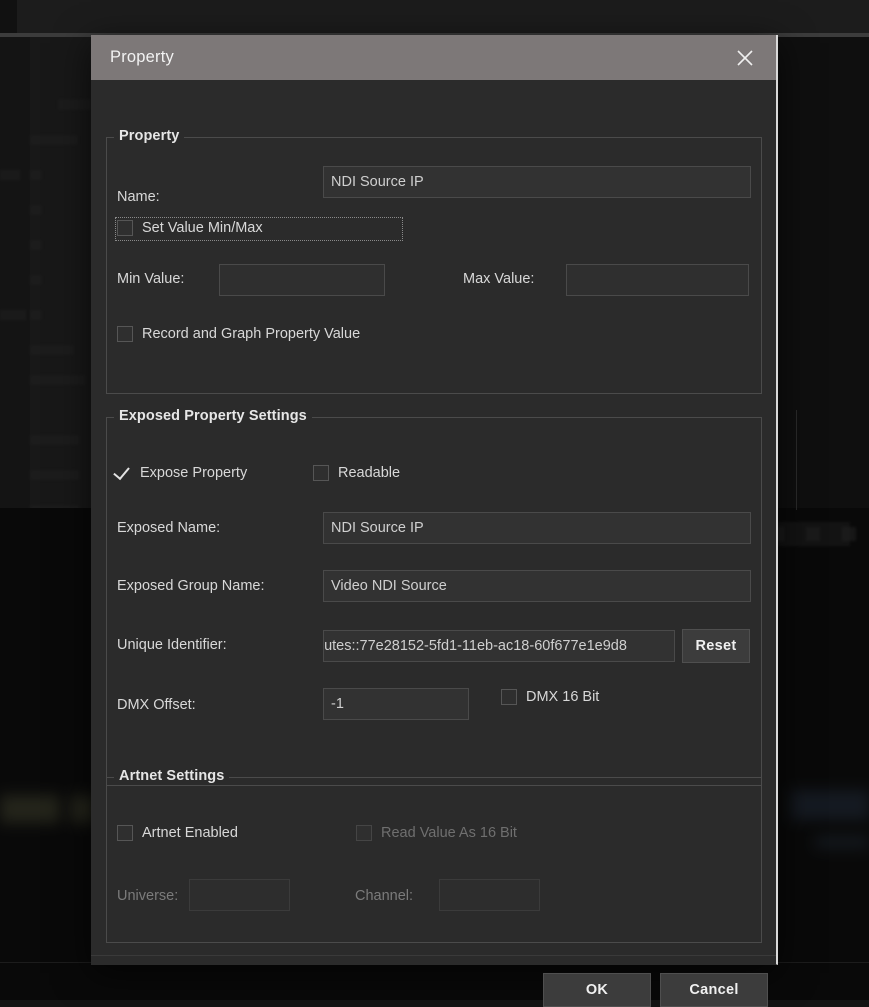 The height and width of the screenshot is (1007, 869). What do you see at coordinates (537, 586) in the screenshot?
I see `exposed-group-name-input: Video NDI Source` at bounding box center [537, 586].